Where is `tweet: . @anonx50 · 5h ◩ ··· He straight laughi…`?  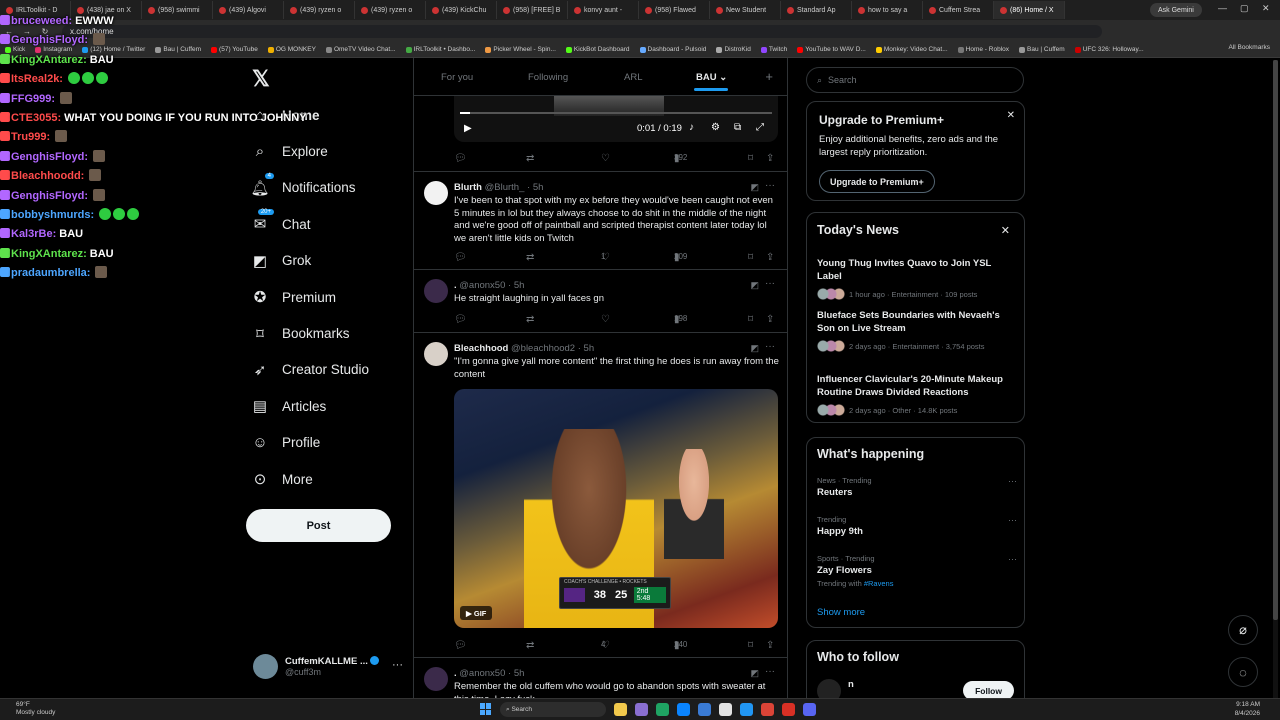 tweet: . @anonx50 · 5h ◩ ··· He straight laughi… is located at coordinates (600, 300).